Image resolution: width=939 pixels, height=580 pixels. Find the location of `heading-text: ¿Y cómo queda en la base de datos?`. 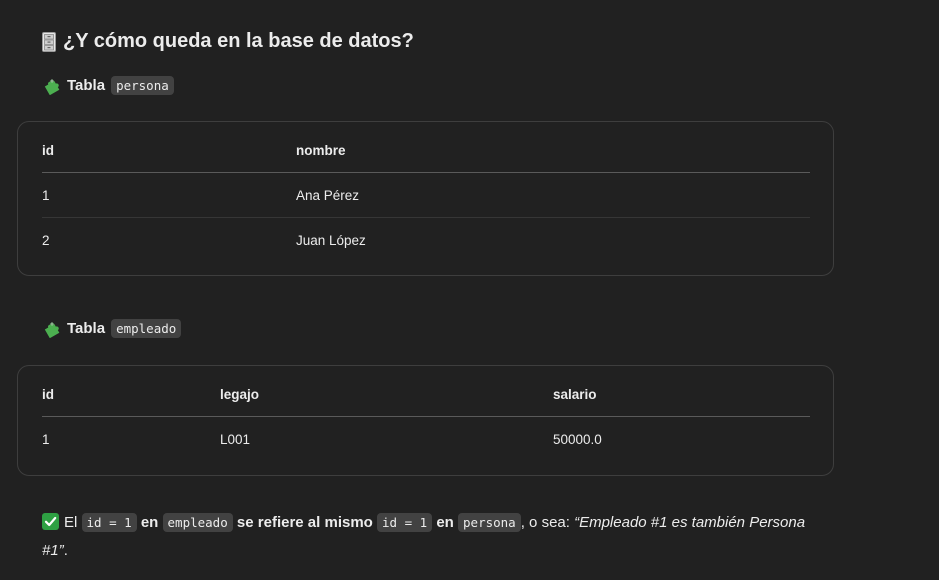

heading-text: ¿Y cómo queda en la base de datos? is located at coordinates (238, 41).